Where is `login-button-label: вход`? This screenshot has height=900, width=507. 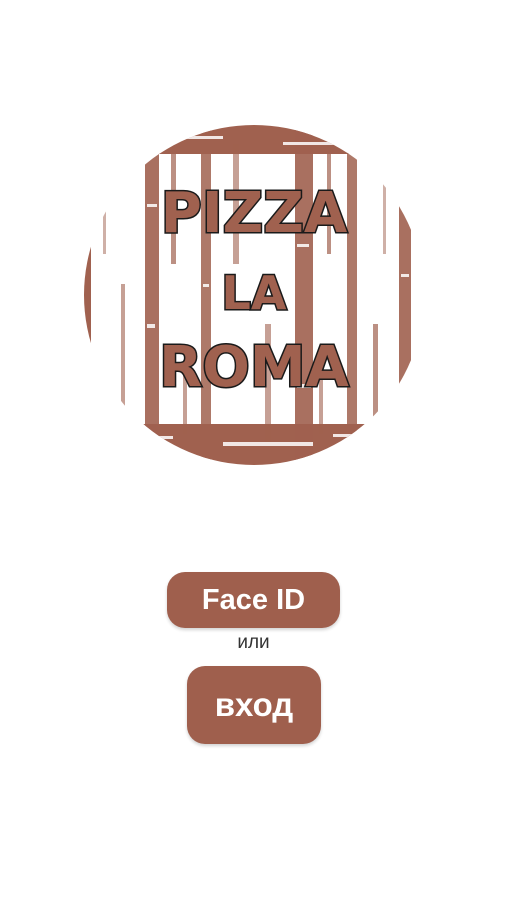 login-button-label: вход is located at coordinates (254, 704).